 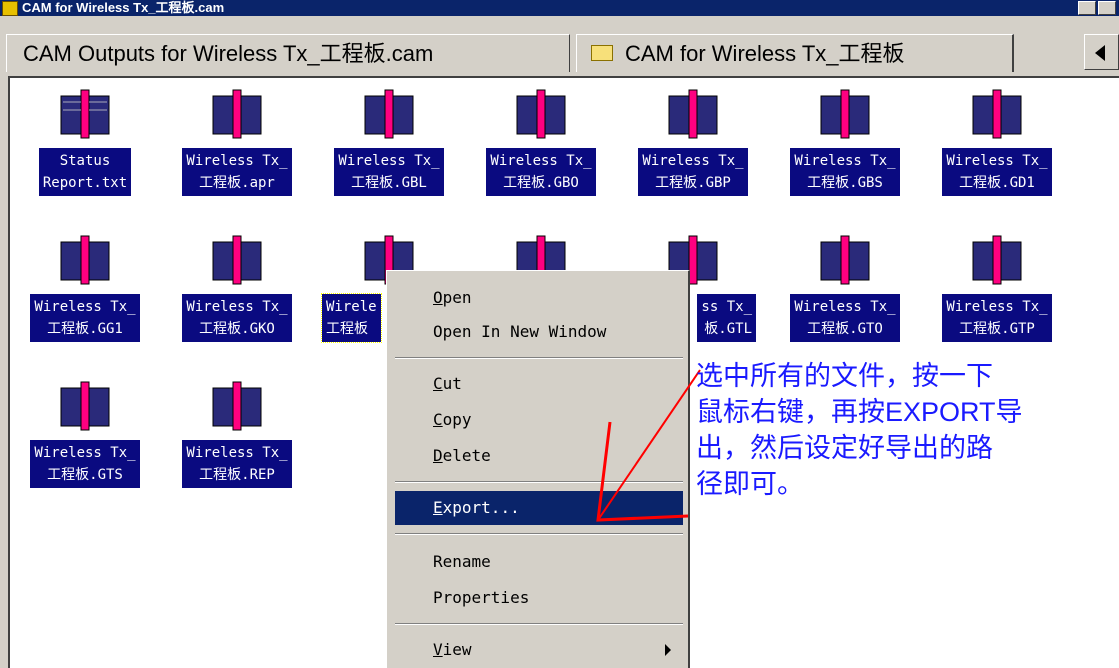 I want to click on file-item: Wireless Tx_ 工程板.GBL, so click(x=389, y=143).